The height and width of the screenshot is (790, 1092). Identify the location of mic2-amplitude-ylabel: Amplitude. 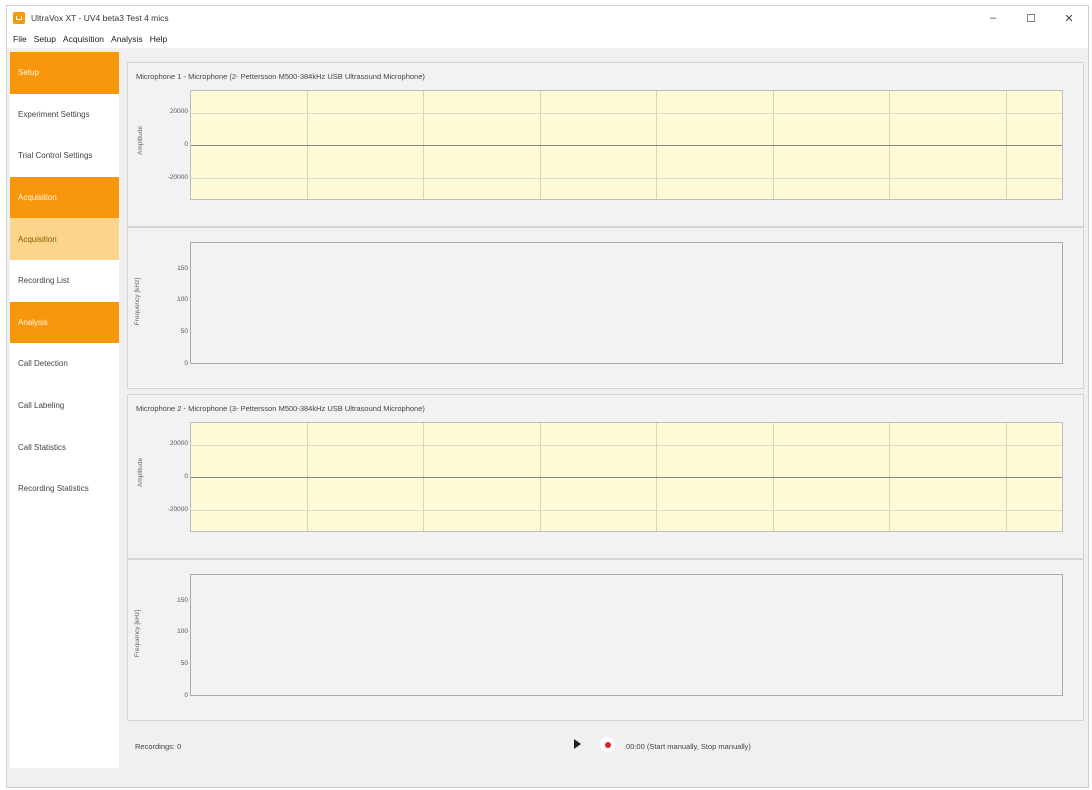
(140, 472).